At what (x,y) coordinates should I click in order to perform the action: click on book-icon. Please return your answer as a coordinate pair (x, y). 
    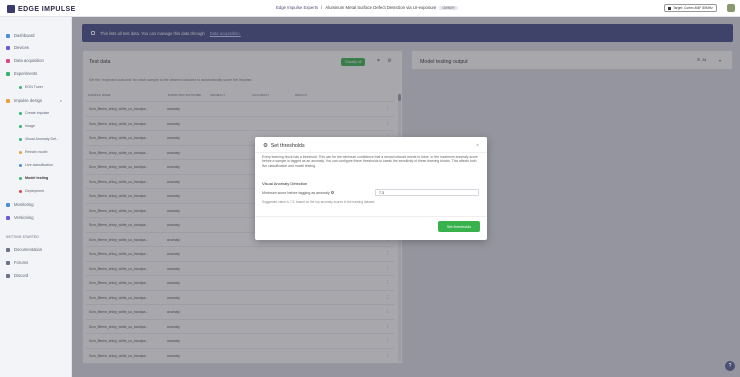
    Looking at the image, I should click on (8, 249).